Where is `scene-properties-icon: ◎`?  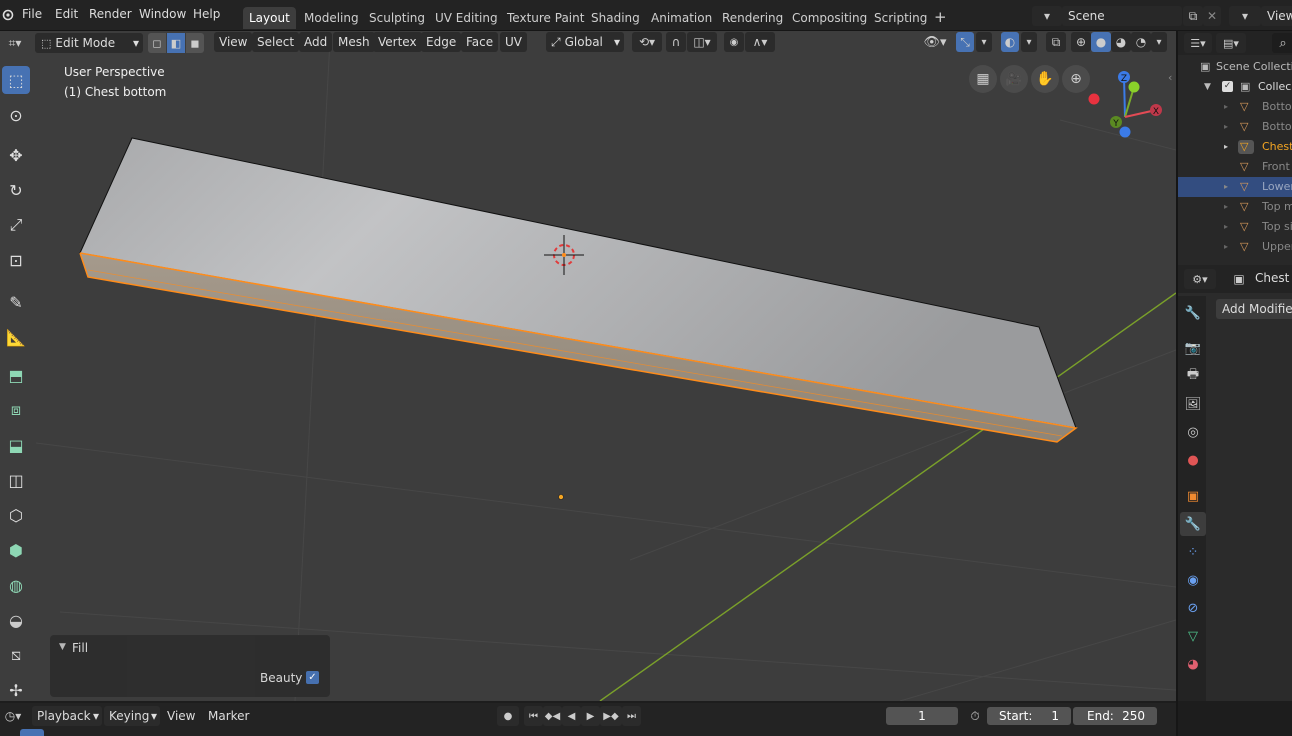
scene-properties-icon: ◎ is located at coordinates (1193, 432).